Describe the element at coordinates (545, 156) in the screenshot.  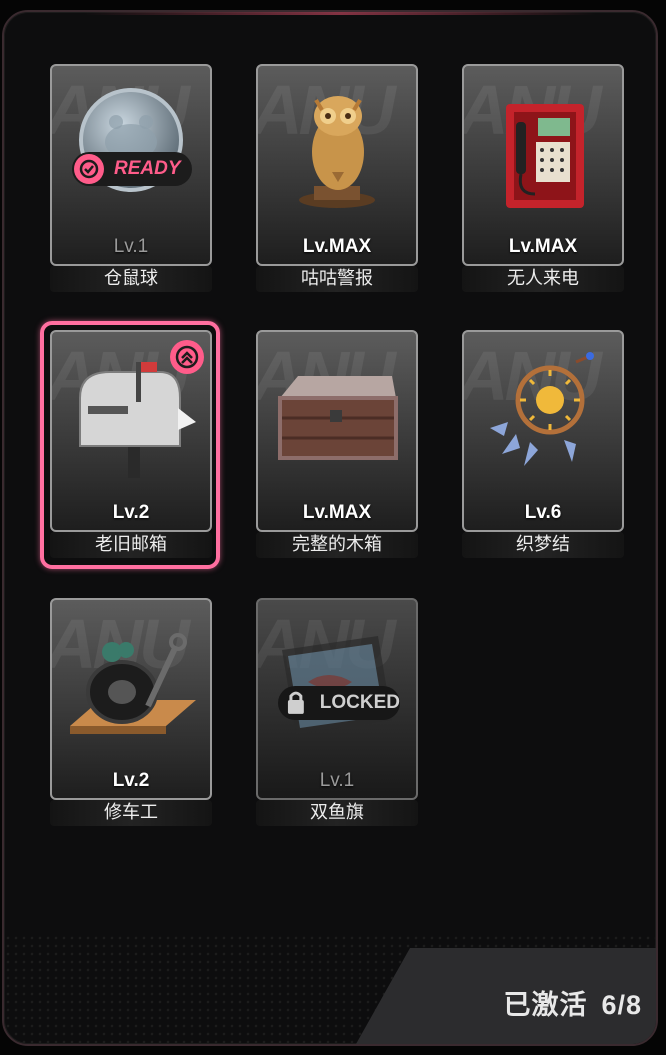
I see `payphone-icon` at that location.